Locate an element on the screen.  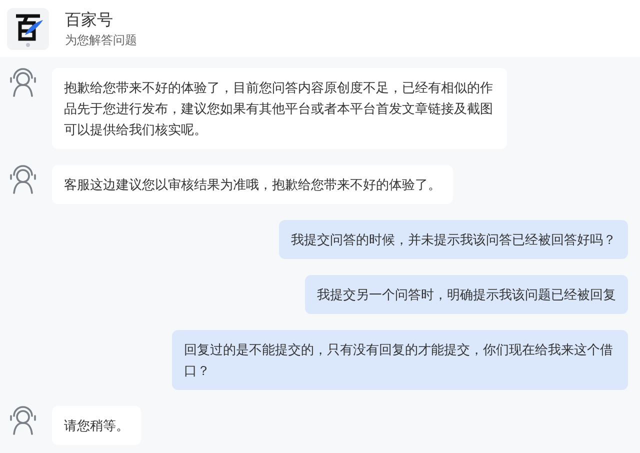
agent-message: 抱歉给您带来不好的体验了，目前您问答内容原创度不足，已经有相似的作品先于您进行发布，建议您如果有其他平台或者本平台首发文章链接及截图可以提供给我们核实呢。 is located at coordinates (279, 108).